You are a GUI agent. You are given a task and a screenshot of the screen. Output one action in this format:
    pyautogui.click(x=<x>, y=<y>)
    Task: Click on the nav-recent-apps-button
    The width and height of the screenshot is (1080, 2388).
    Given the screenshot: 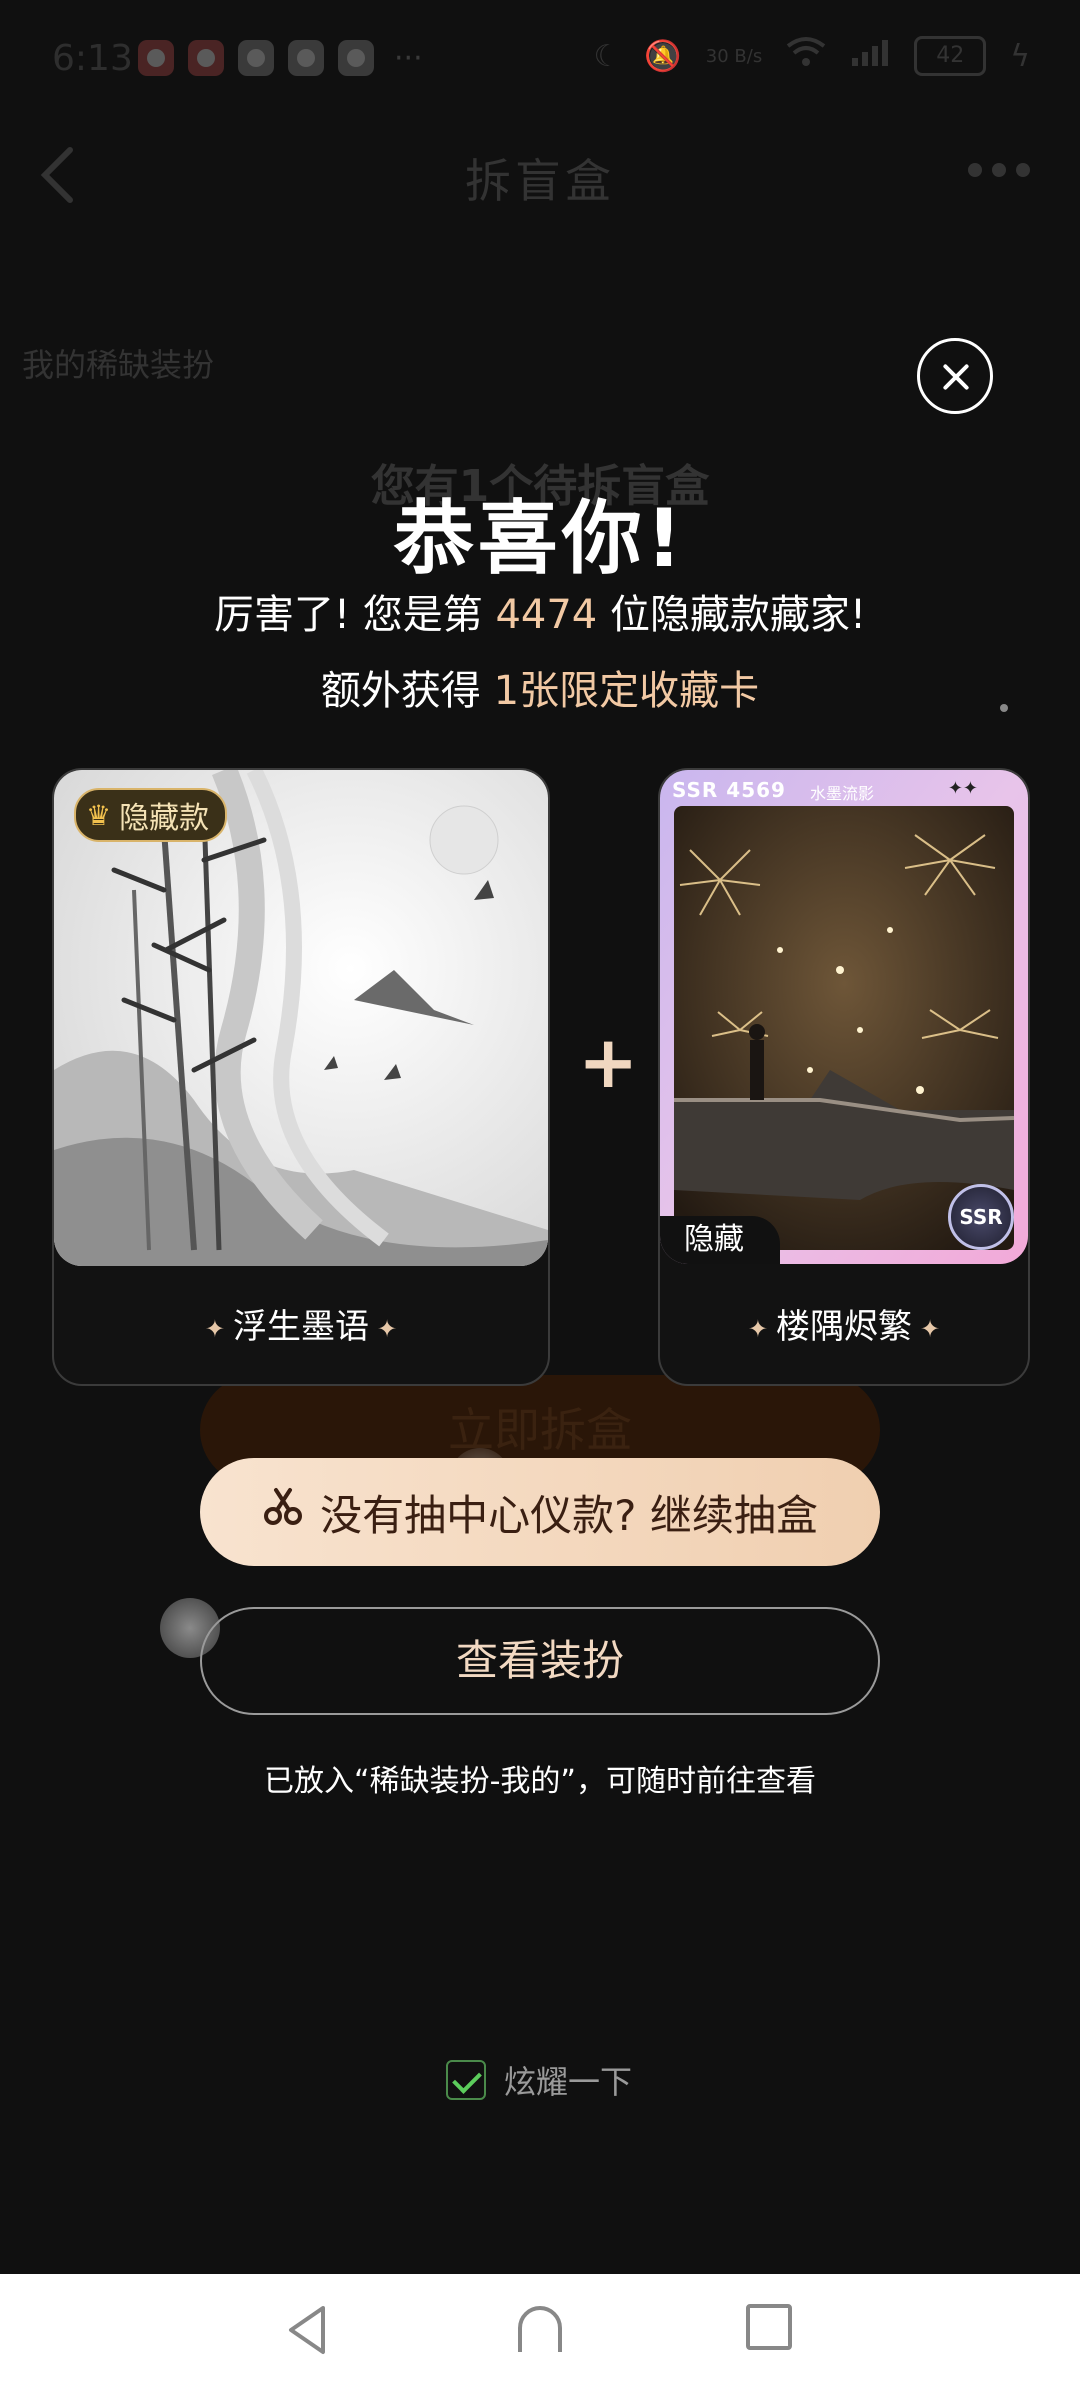 What is the action you would take?
    pyautogui.click(x=769, y=2327)
    